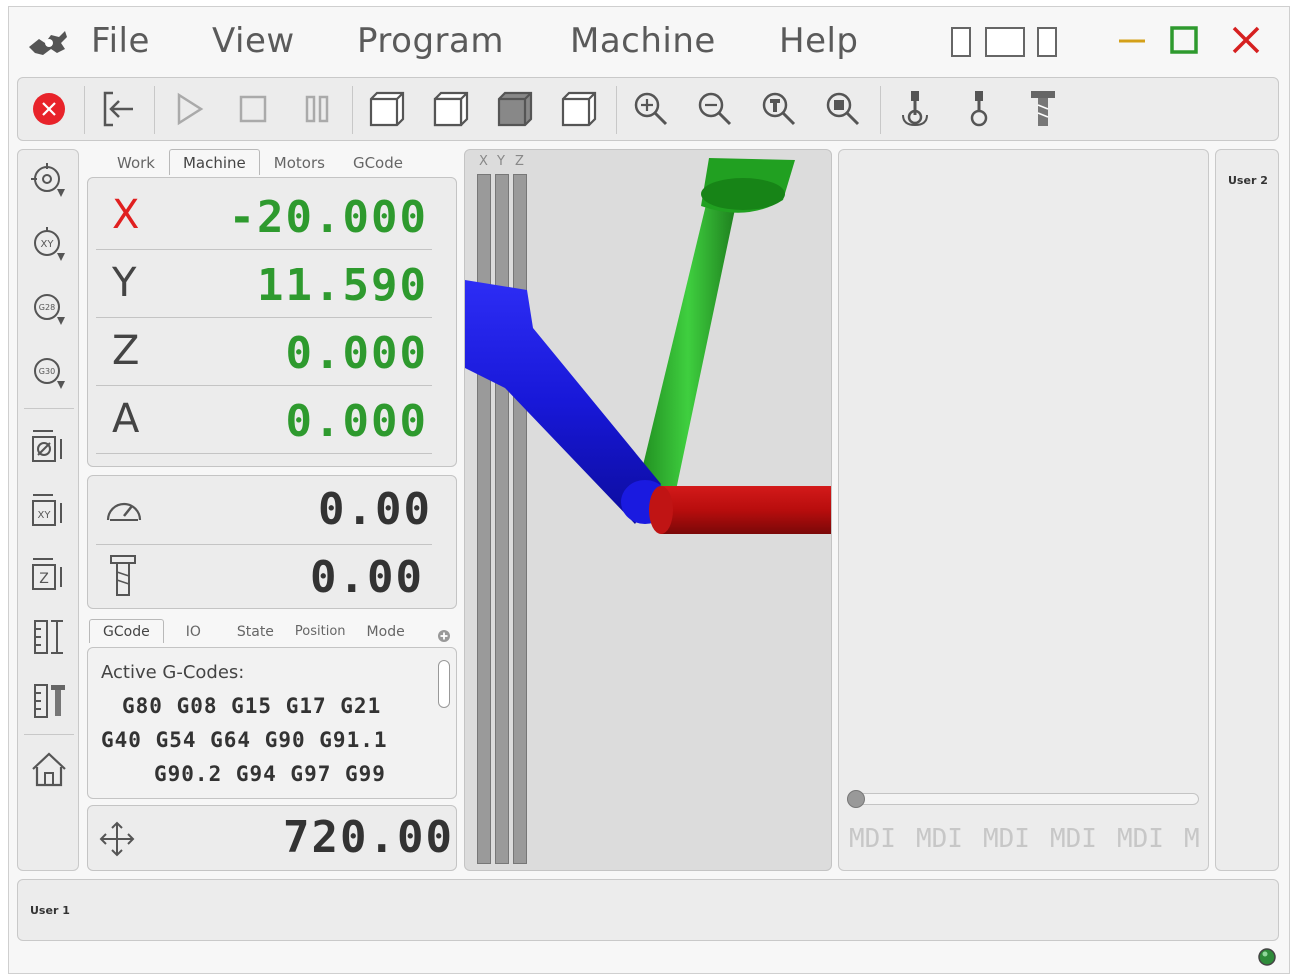 Image resolution: width=1290 pixels, height=974 pixels. I want to click on tool-button, so click(1043, 109).